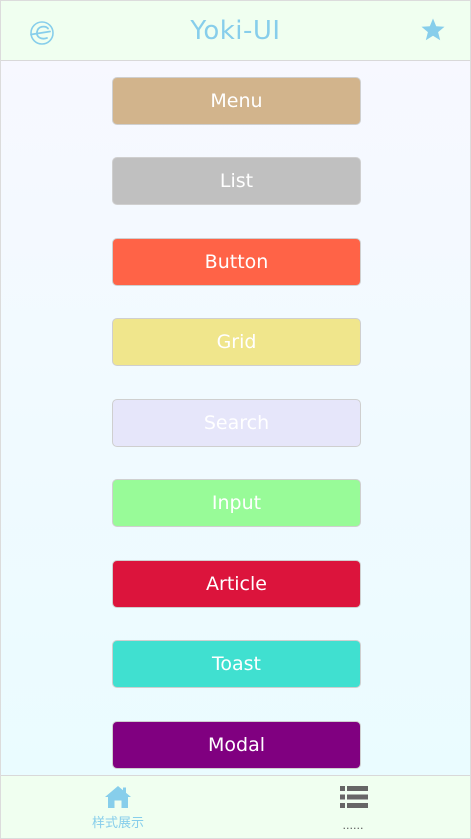 The image size is (471, 839). Describe the element at coordinates (117, 823) in the screenshot. I see `tab-label-style-showcase: 样式展示` at that location.